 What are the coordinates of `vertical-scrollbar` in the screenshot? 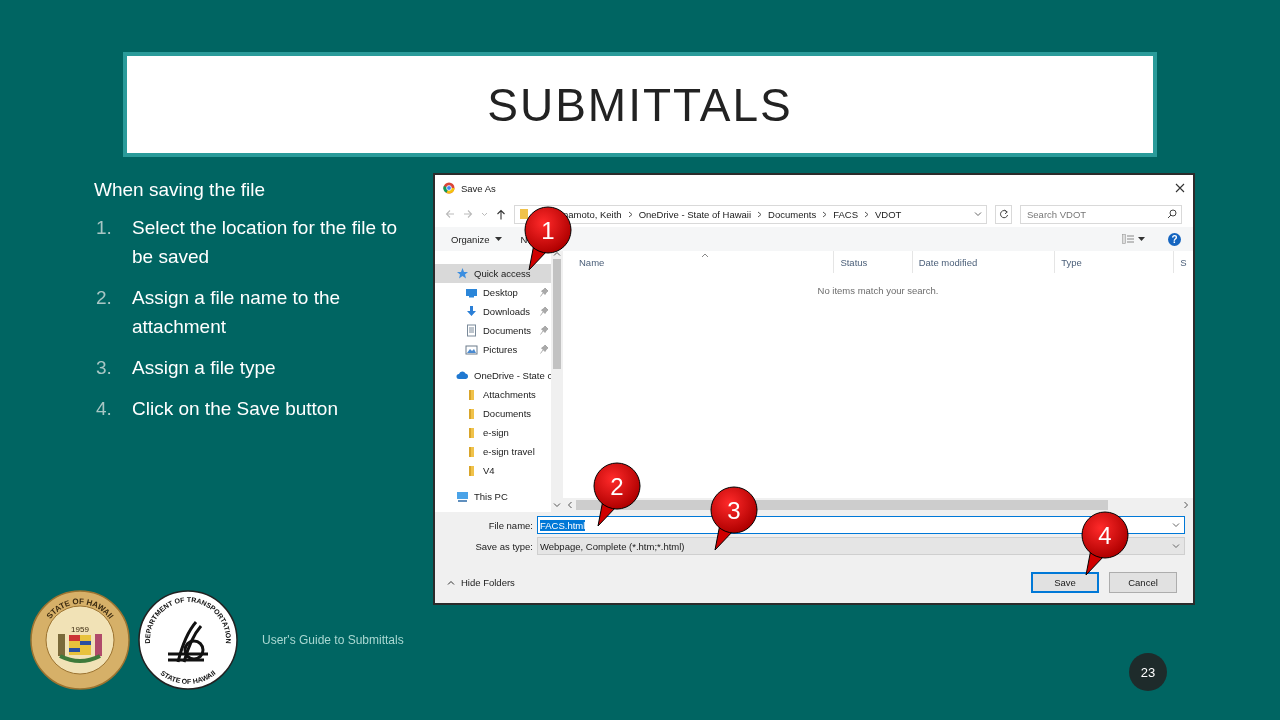 It's located at (557, 381).